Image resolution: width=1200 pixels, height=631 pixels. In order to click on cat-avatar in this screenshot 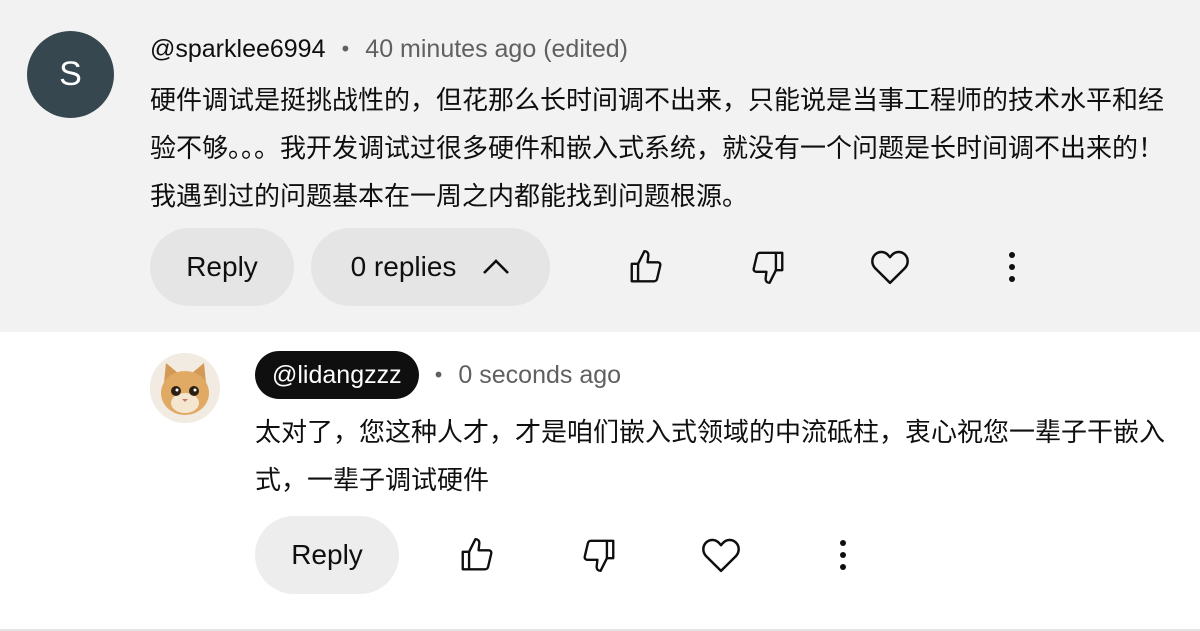, I will do `click(185, 388)`.